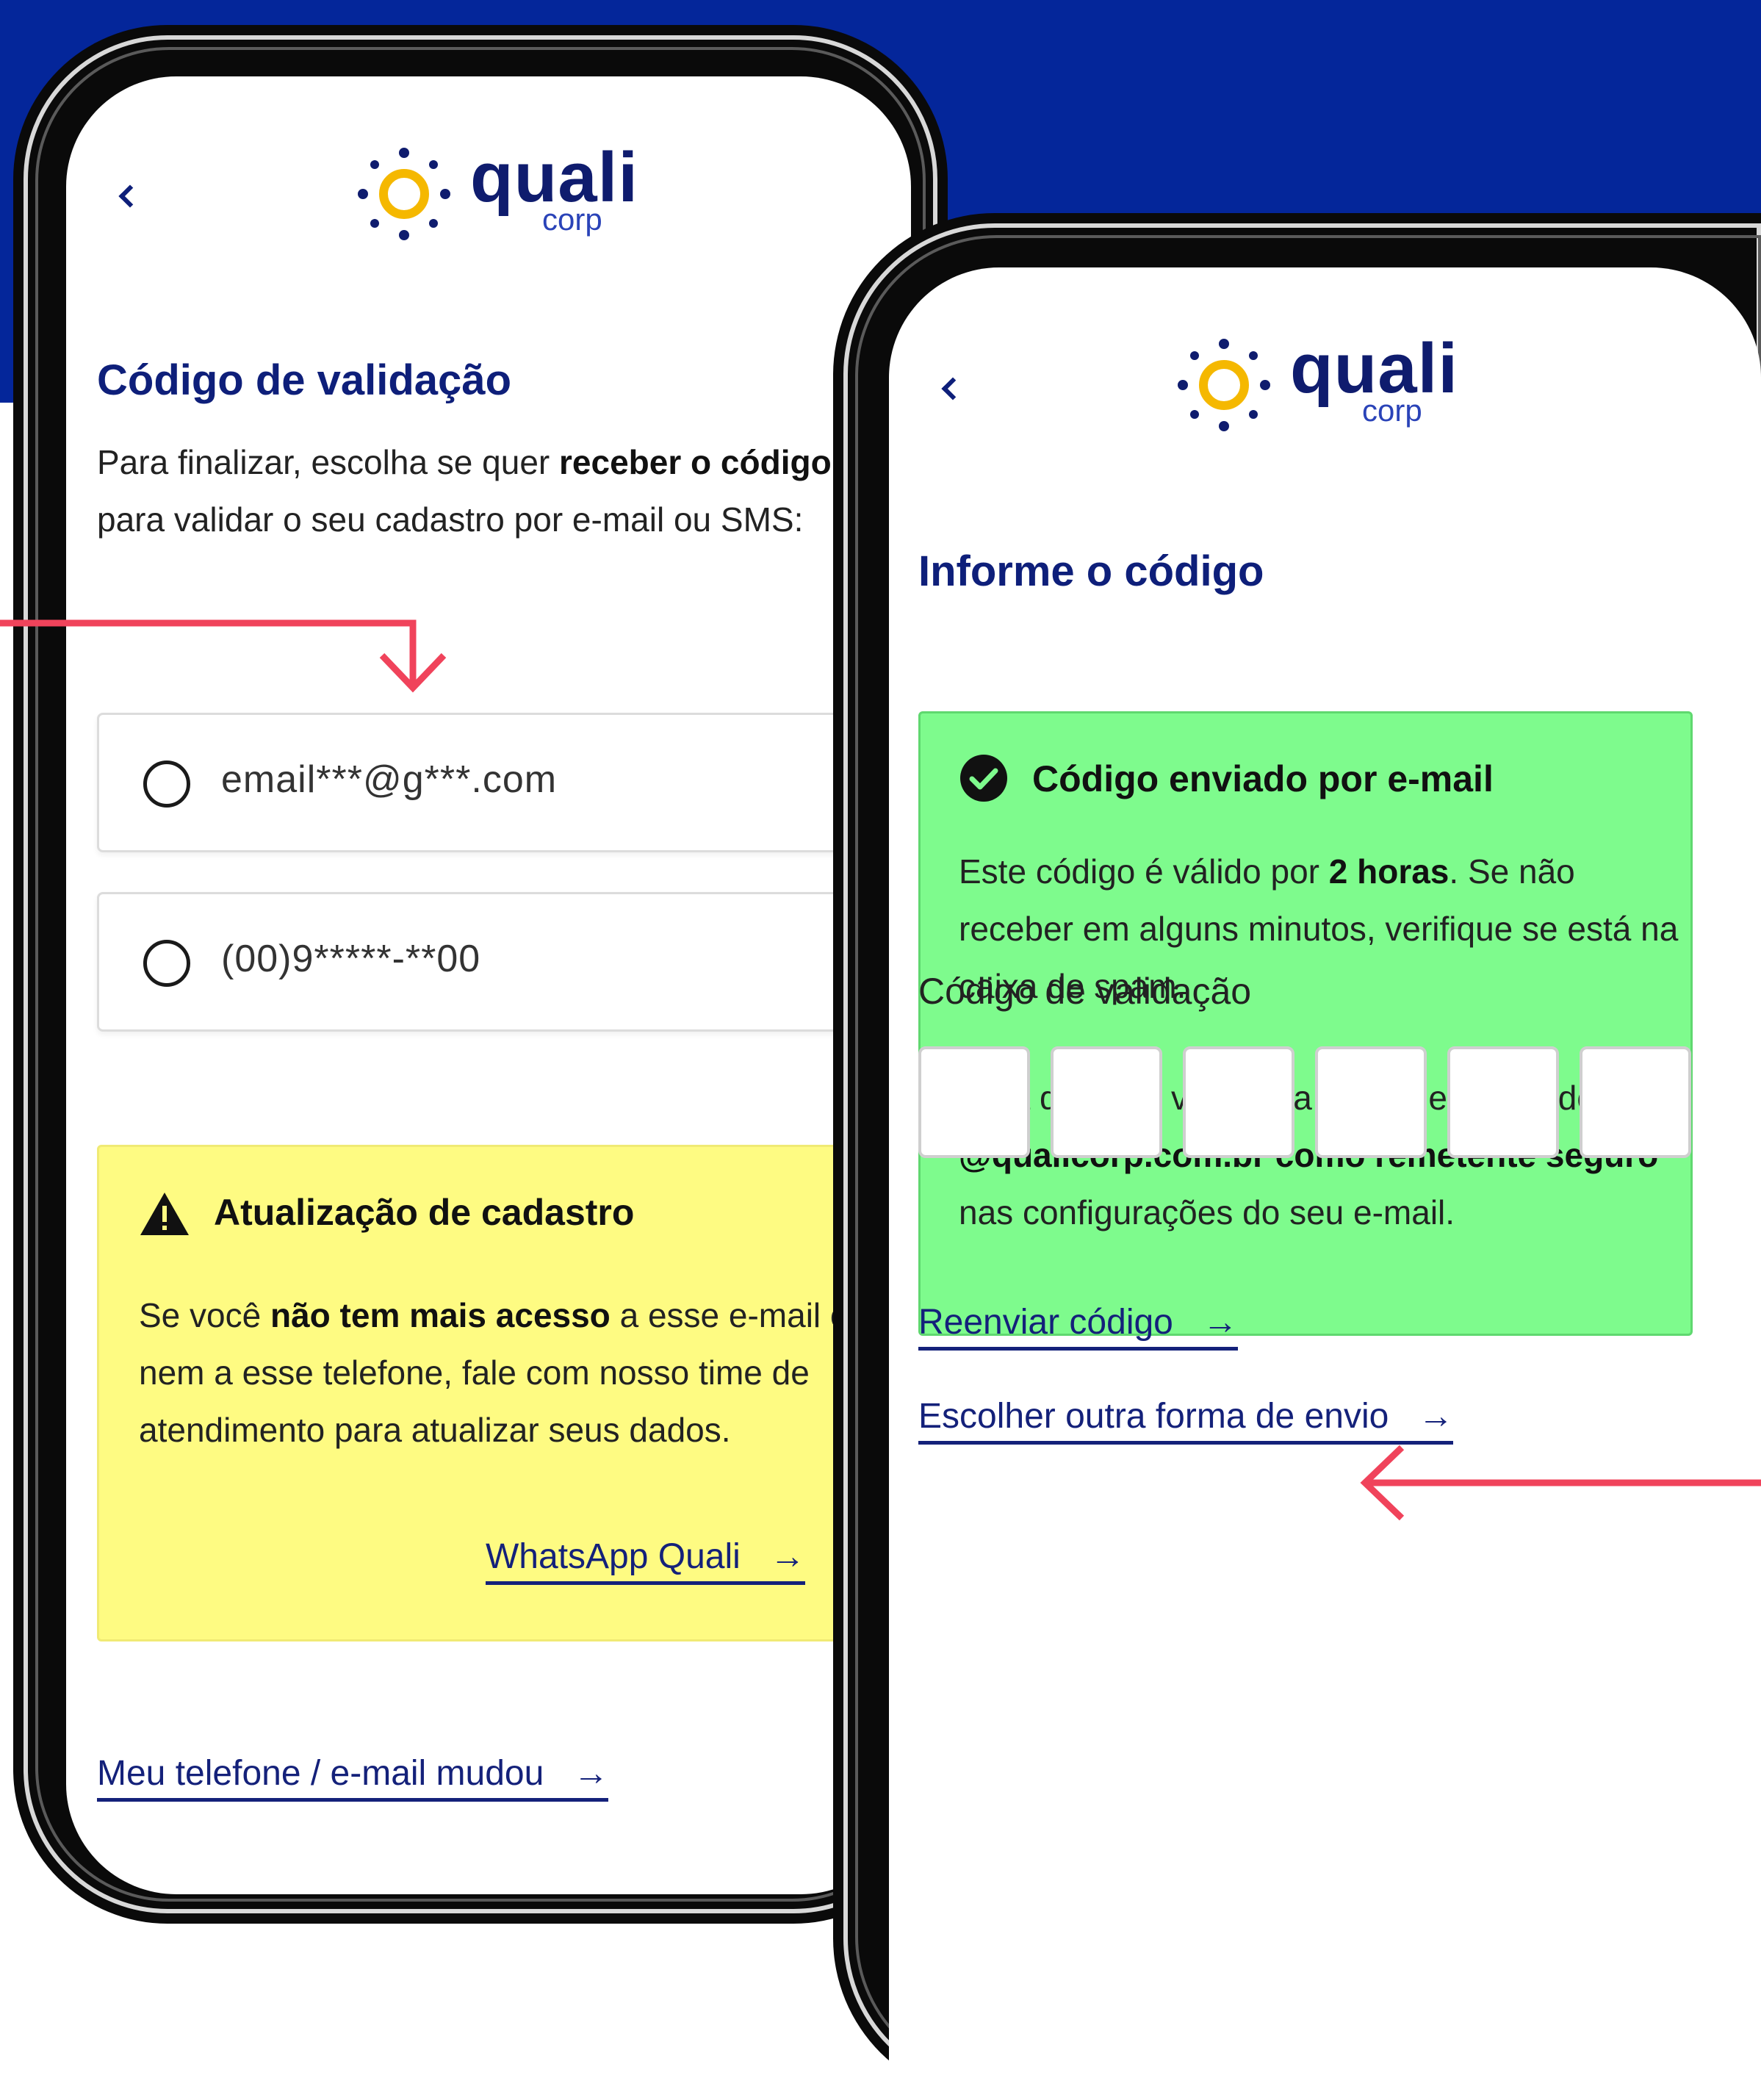  Describe the element at coordinates (166, 963) in the screenshot. I see `radio-sms` at that location.